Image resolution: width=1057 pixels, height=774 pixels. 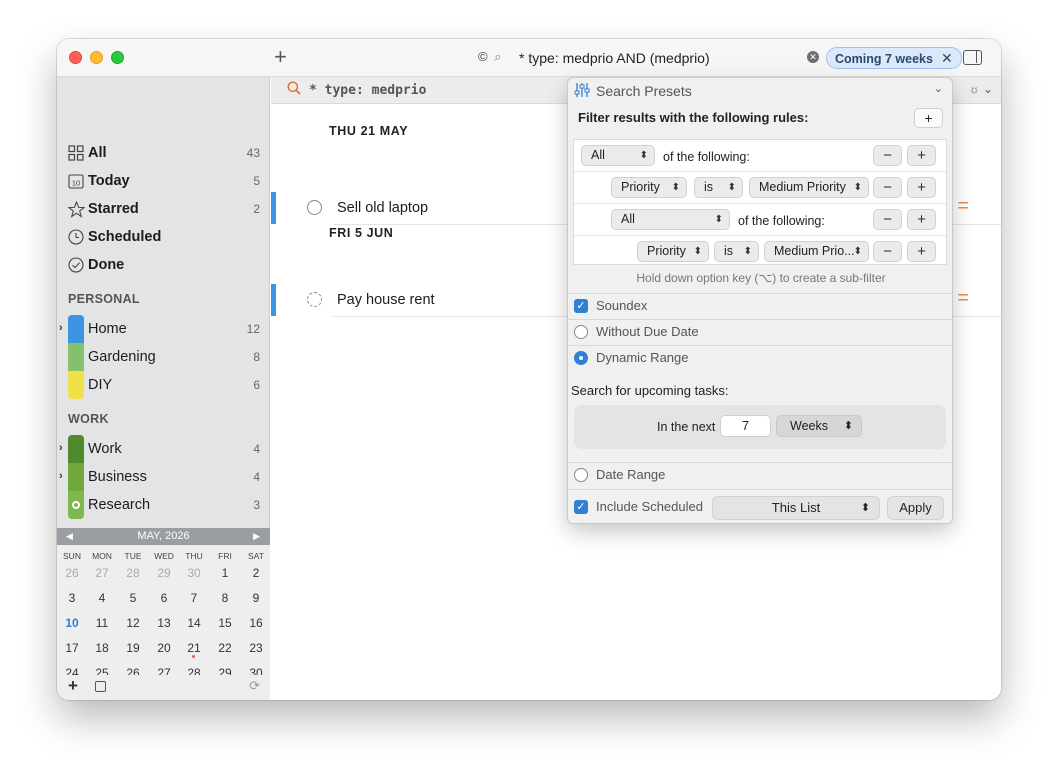 What do you see at coordinates (981, 89) in the screenshot?
I see `view-options-icon: ☼ ⌄` at bounding box center [981, 89].